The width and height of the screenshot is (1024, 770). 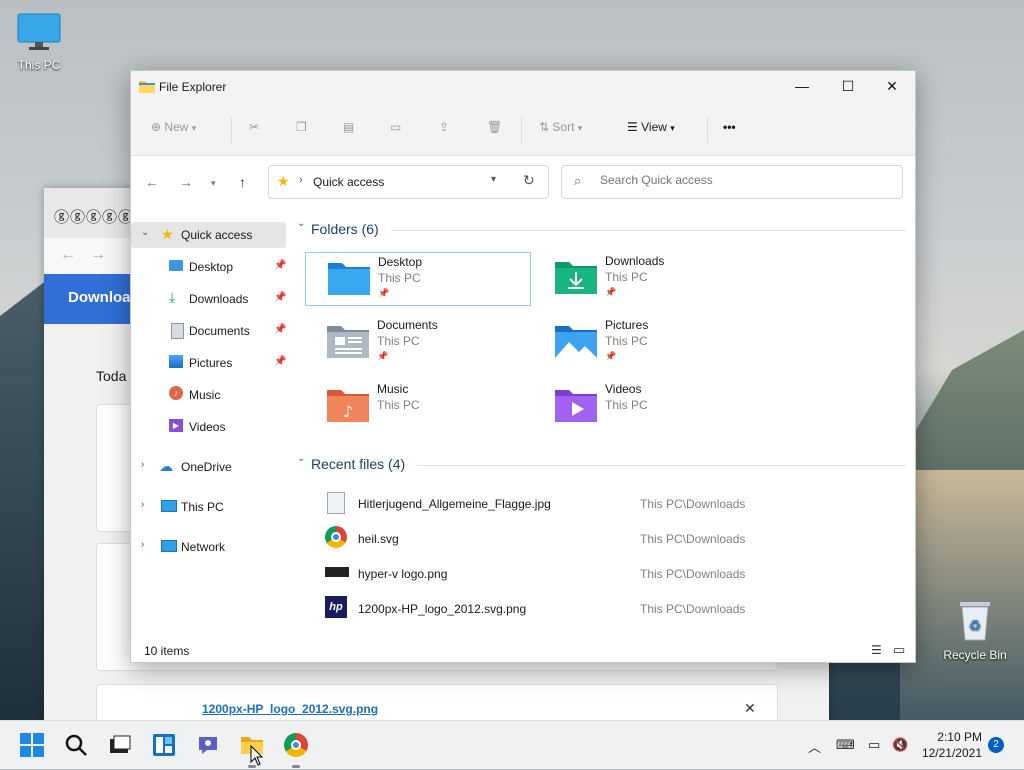 I want to click on item-count: 10 items, so click(x=167, y=651).